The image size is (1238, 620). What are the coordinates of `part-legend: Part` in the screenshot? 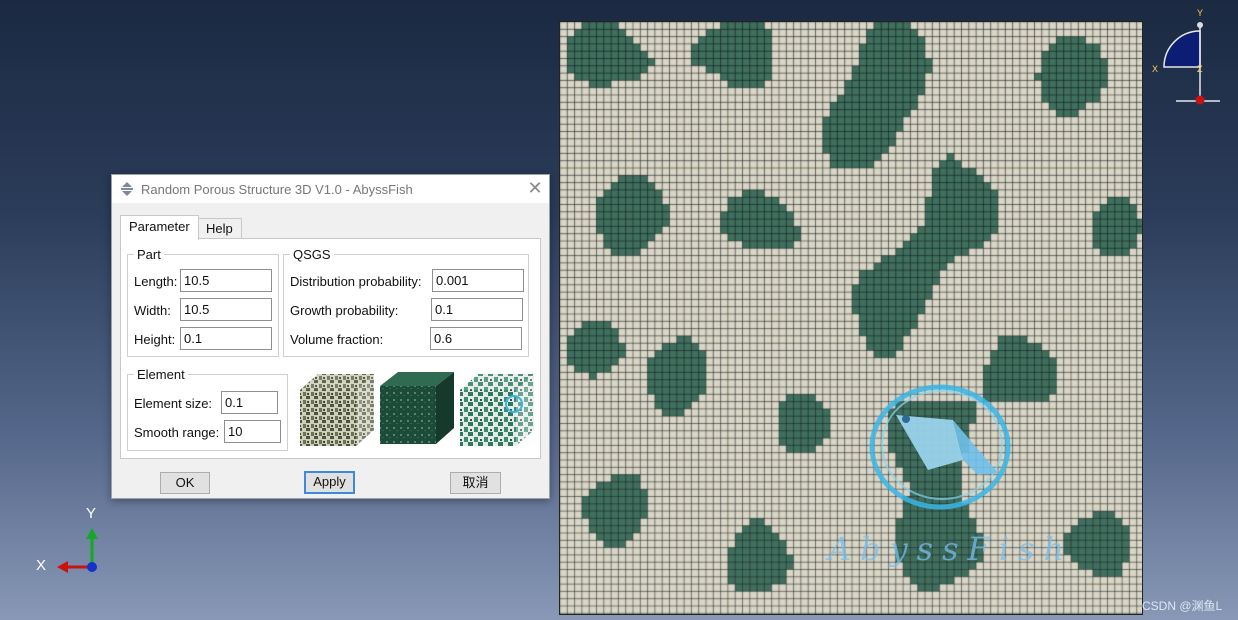 It's located at (149, 254).